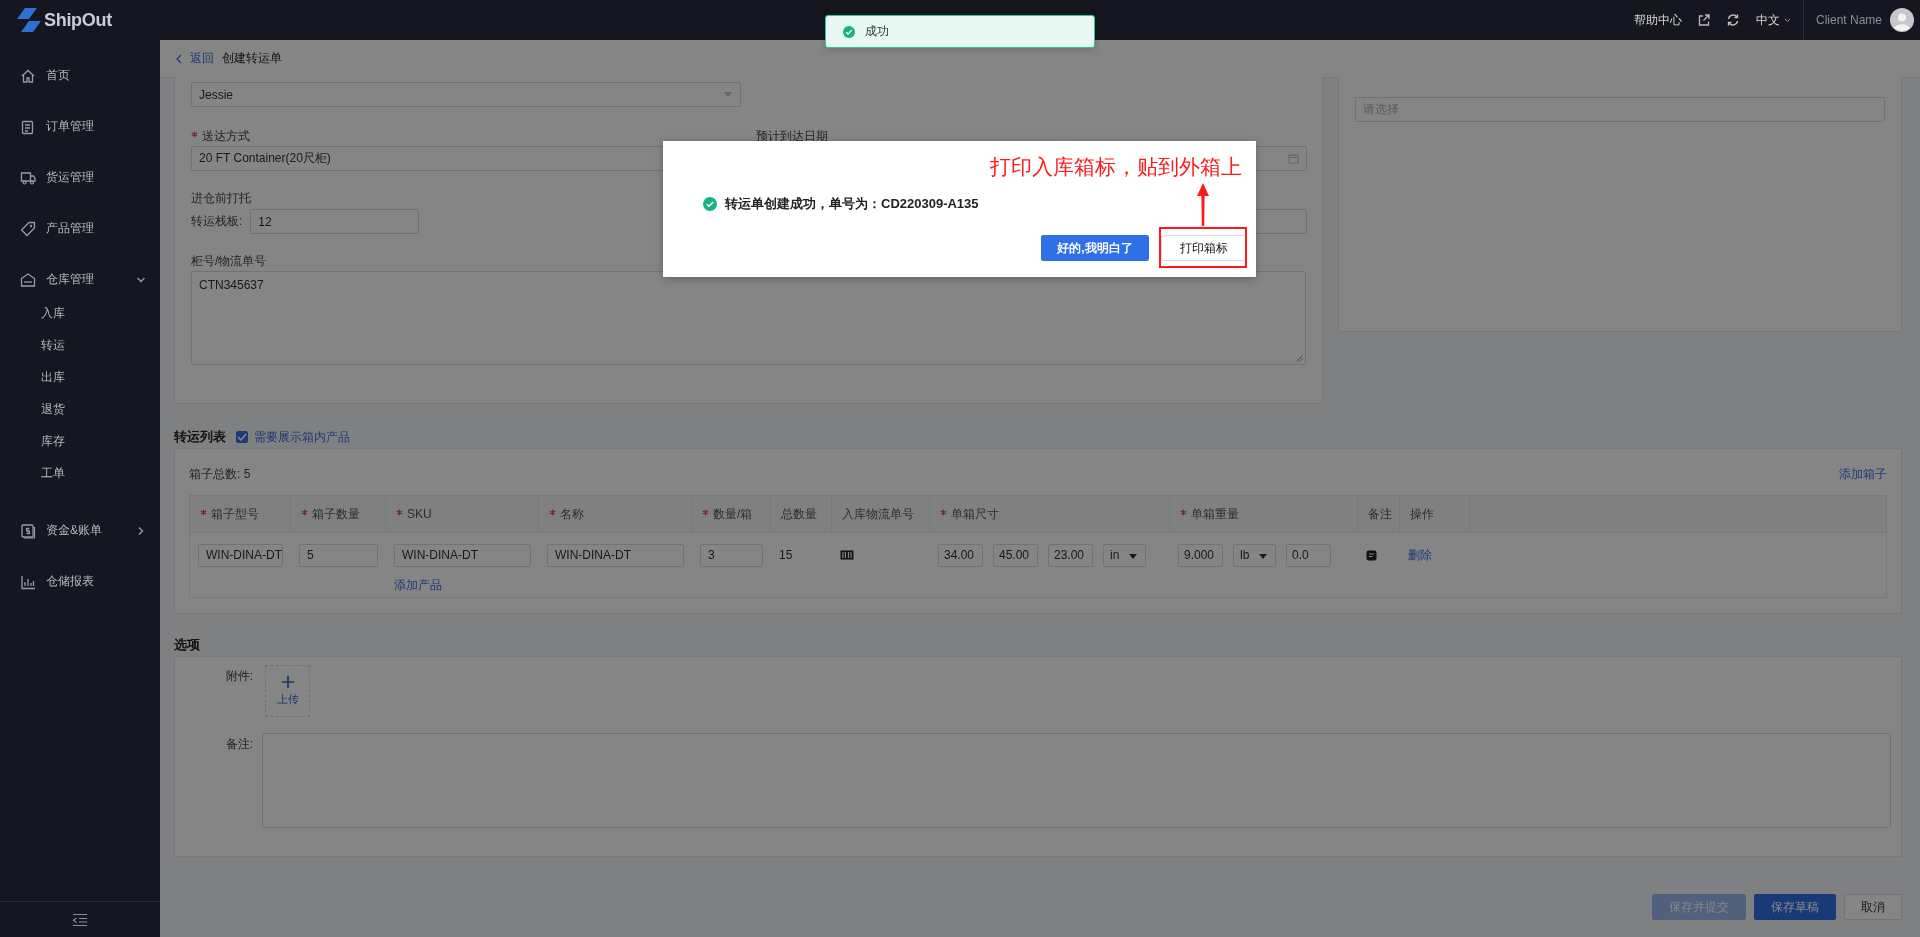  Describe the element at coordinates (748, 318) in the screenshot. I see `container-number-field: CTN345637` at that location.